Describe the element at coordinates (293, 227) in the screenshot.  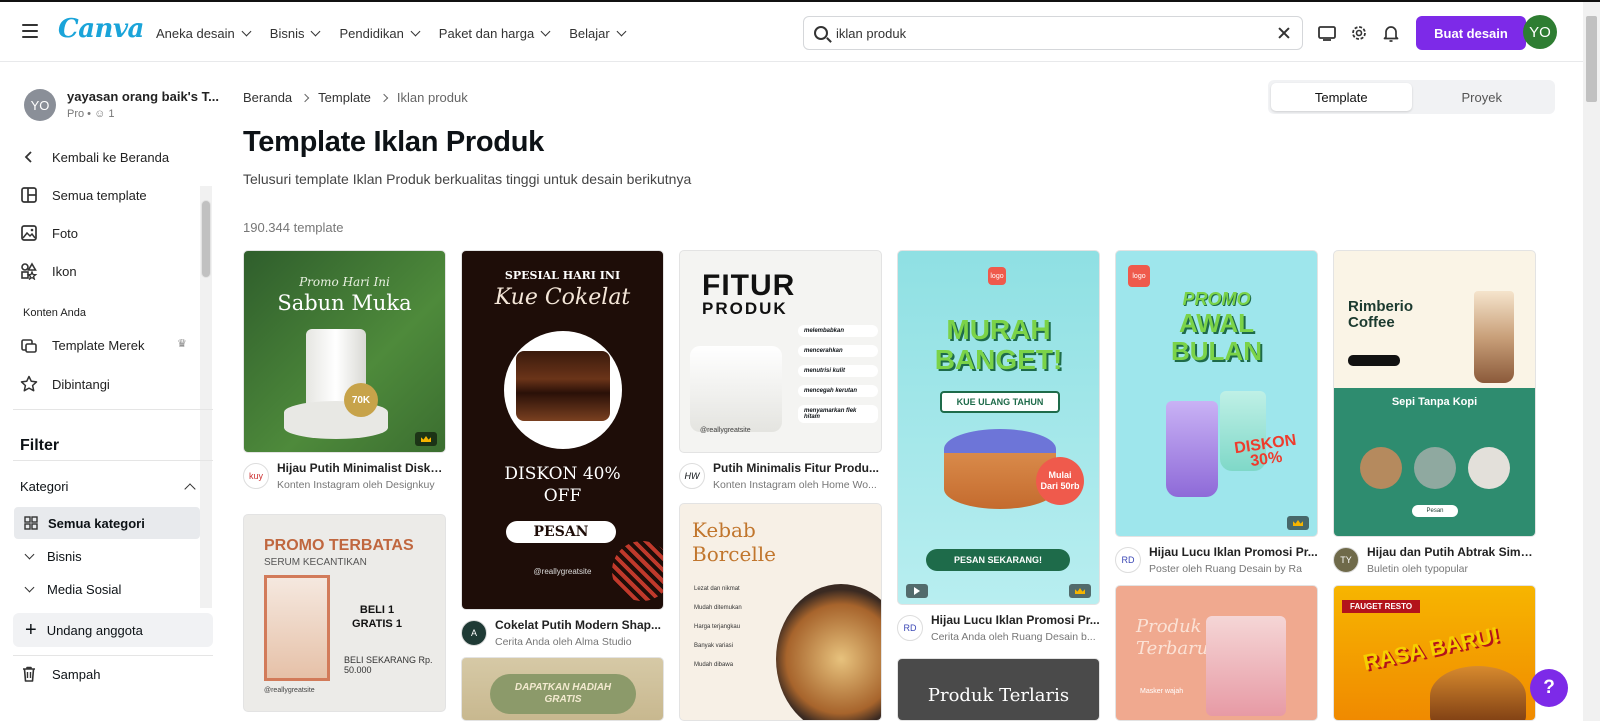
I see `template-count: 190.344 template` at that location.